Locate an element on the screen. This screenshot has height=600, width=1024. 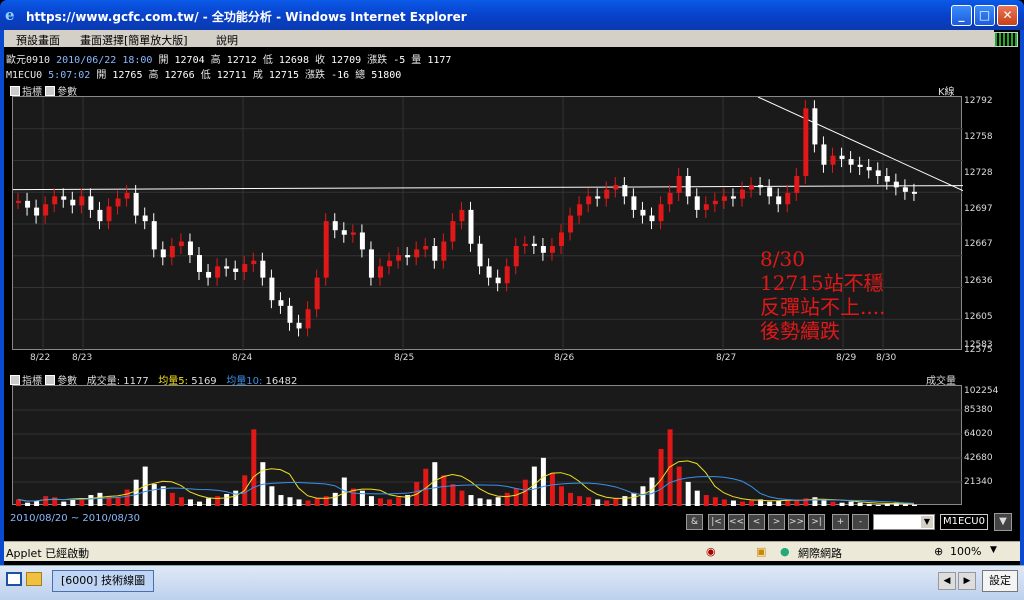
taskbar-prev-button: ◀ is located at coordinates (947, 581).